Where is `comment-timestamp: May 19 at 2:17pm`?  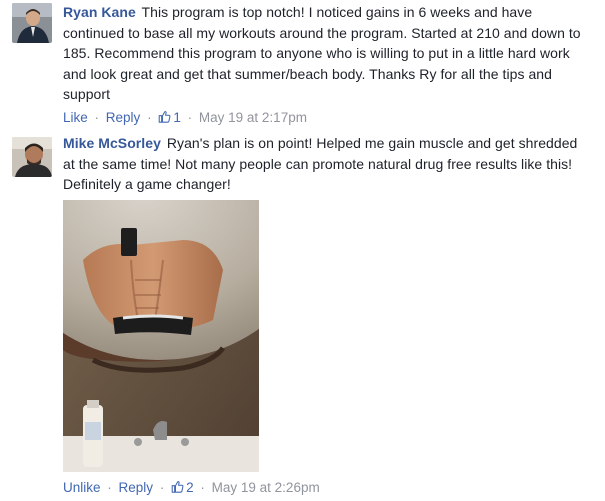 comment-timestamp: May 19 at 2:17pm is located at coordinates (253, 117).